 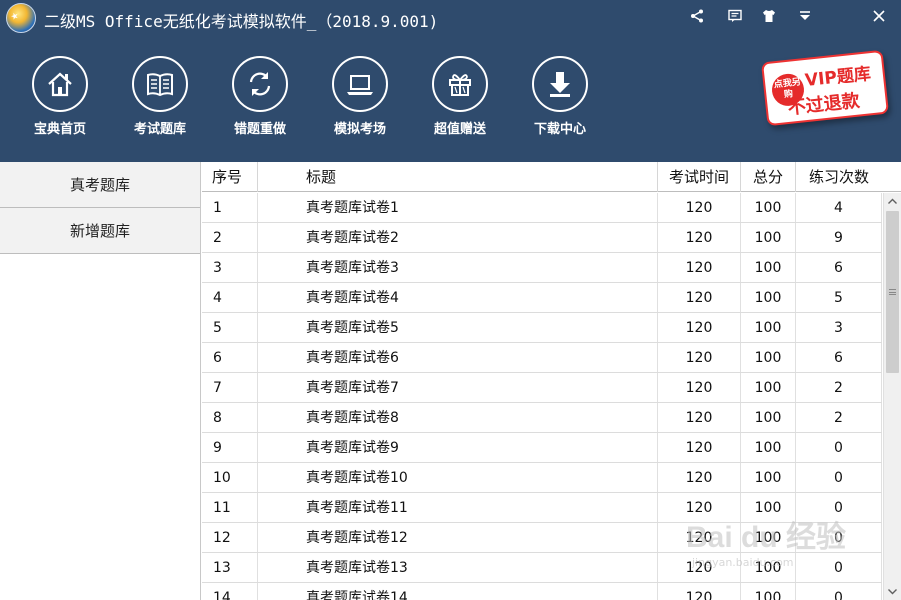 What do you see at coordinates (542, 358) in the screenshot?
I see `table-row: 6 真考题库试卷6 120 100 6` at bounding box center [542, 358].